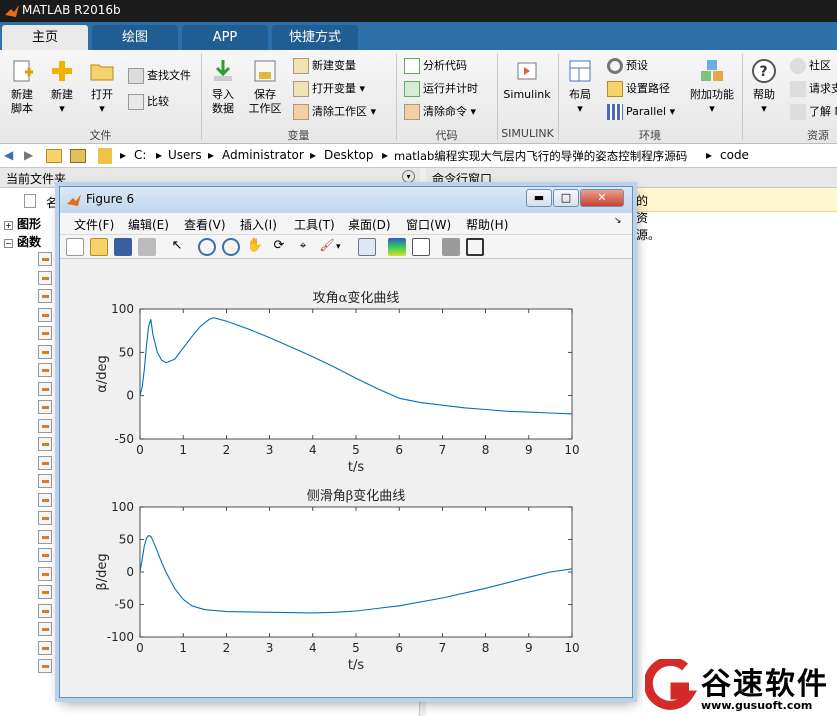 The height and width of the screenshot is (716, 837). I want to click on figure-title-bar: Figure 6 ▬ □ ✕, so click(346, 200).